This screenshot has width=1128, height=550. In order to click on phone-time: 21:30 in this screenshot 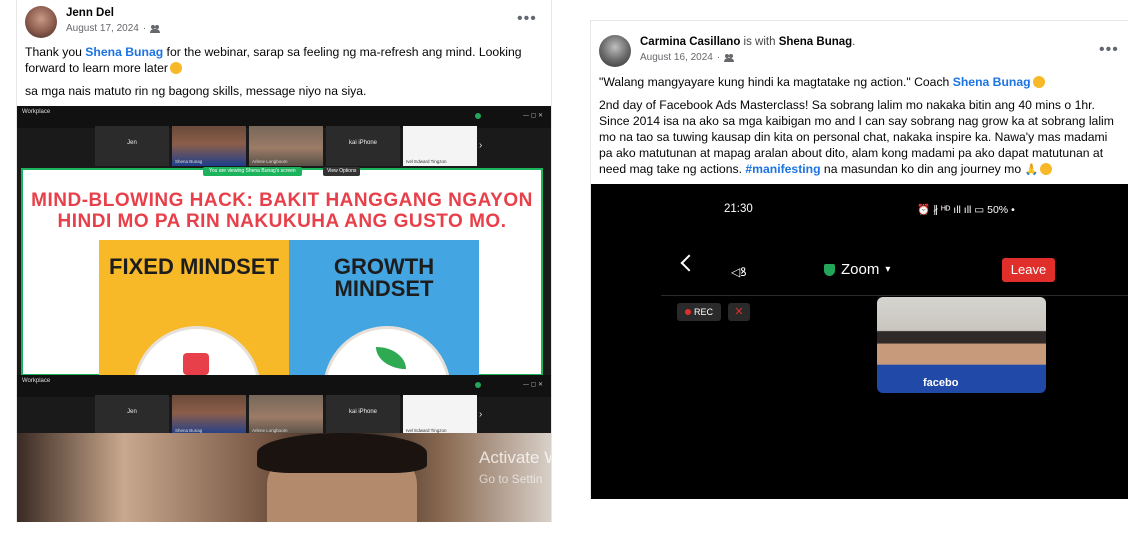, I will do `click(738, 209)`.